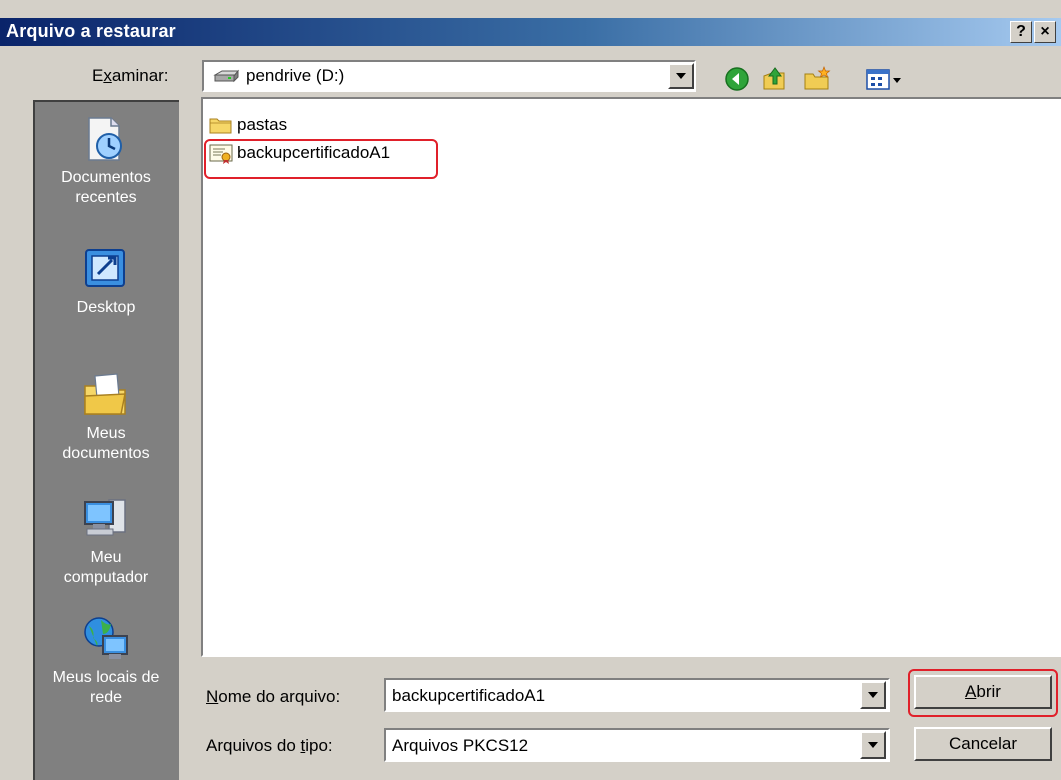 The width and height of the screenshot is (1061, 780). What do you see at coordinates (105, 268) in the screenshot?
I see `desktop-icon` at bounding box center [105, 268].